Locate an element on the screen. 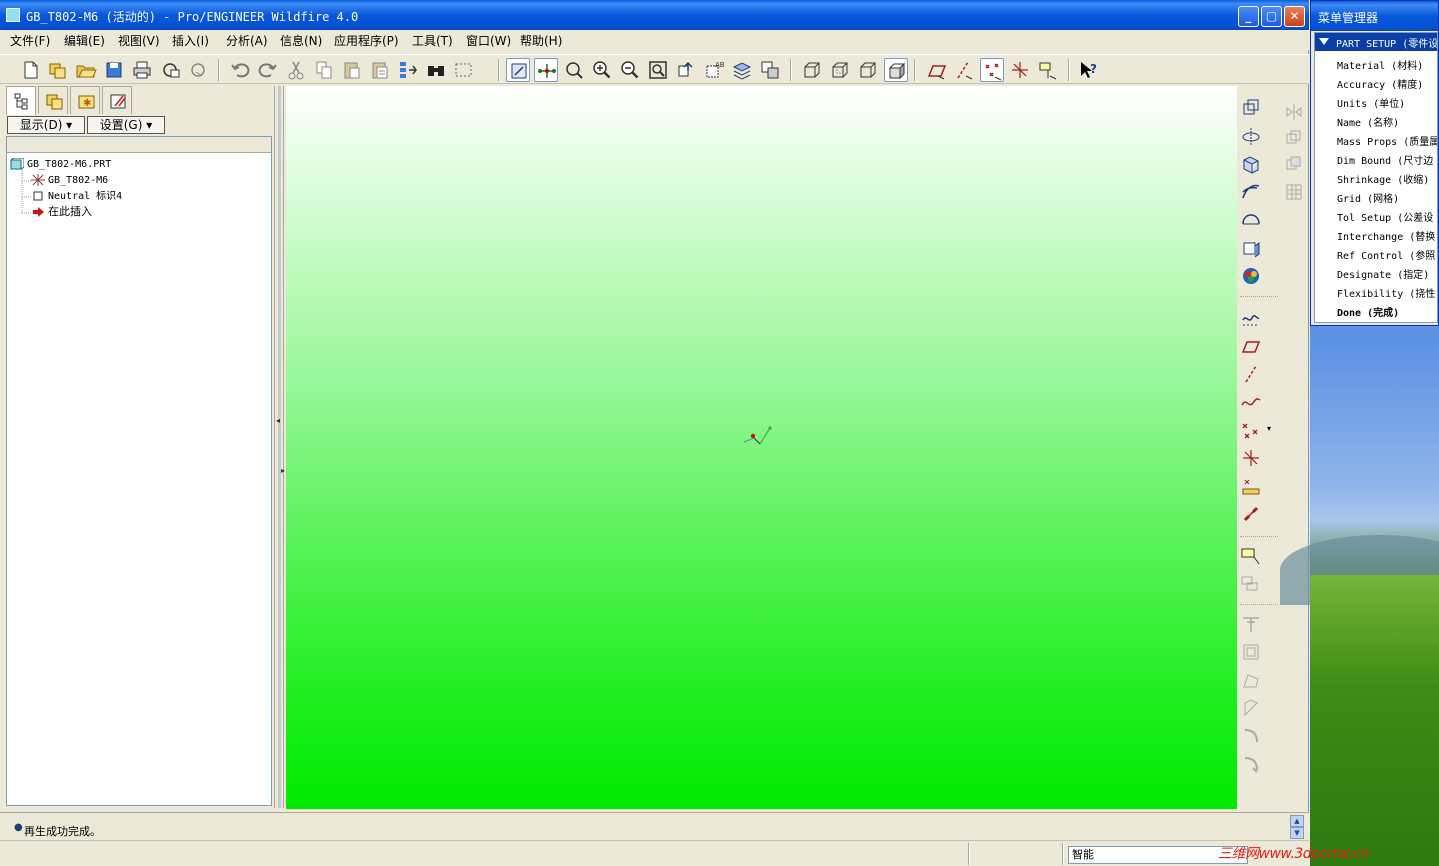 Image resolution: width=1439 pixels, height=866 pixels. reorient-icon is located at coordinates (686, 70).